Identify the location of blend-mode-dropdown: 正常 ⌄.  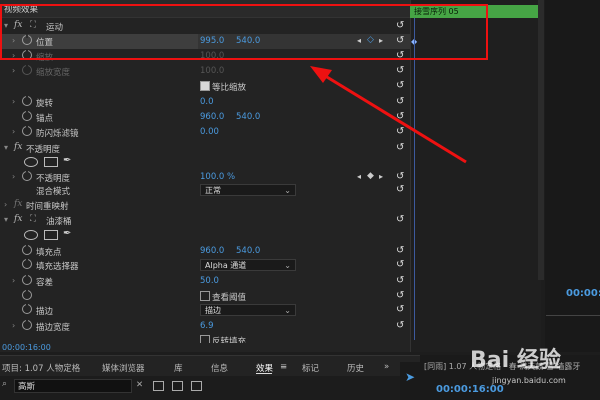
(248, 190).